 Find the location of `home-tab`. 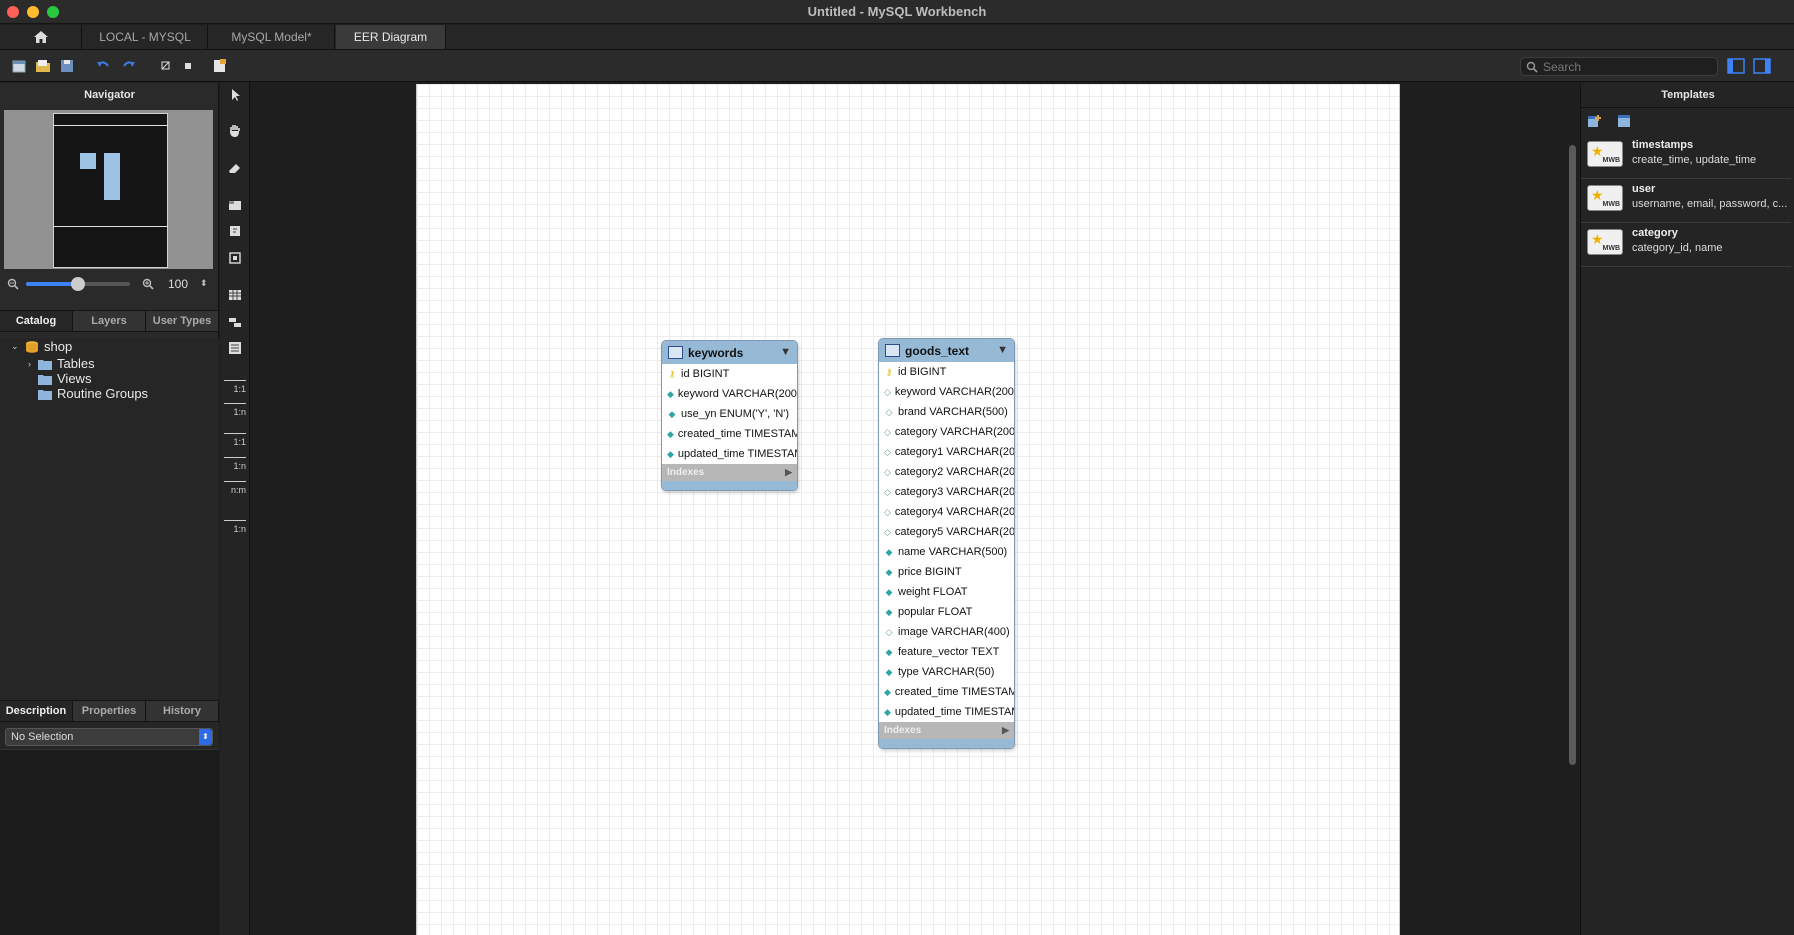

home-tab is located at coordinates (41, 37).